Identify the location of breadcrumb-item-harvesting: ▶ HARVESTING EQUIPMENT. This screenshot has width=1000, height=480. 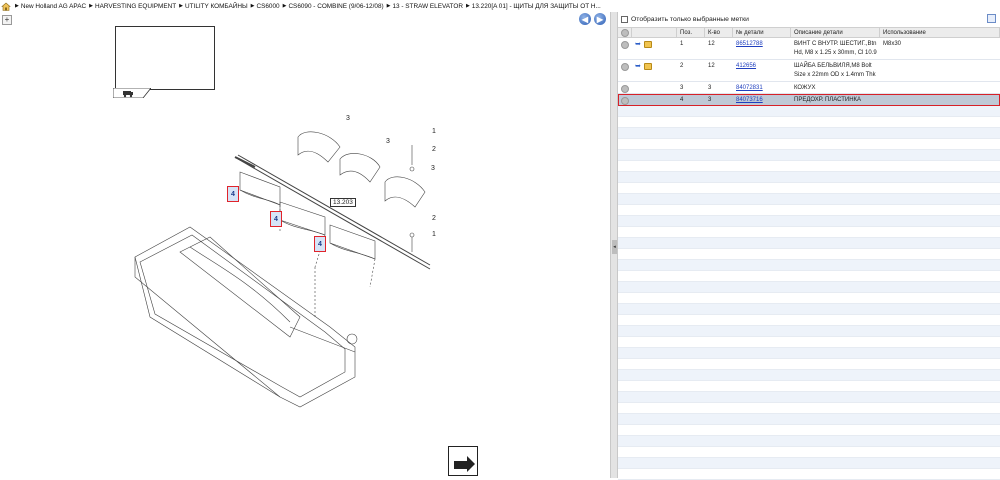
(131, 6).